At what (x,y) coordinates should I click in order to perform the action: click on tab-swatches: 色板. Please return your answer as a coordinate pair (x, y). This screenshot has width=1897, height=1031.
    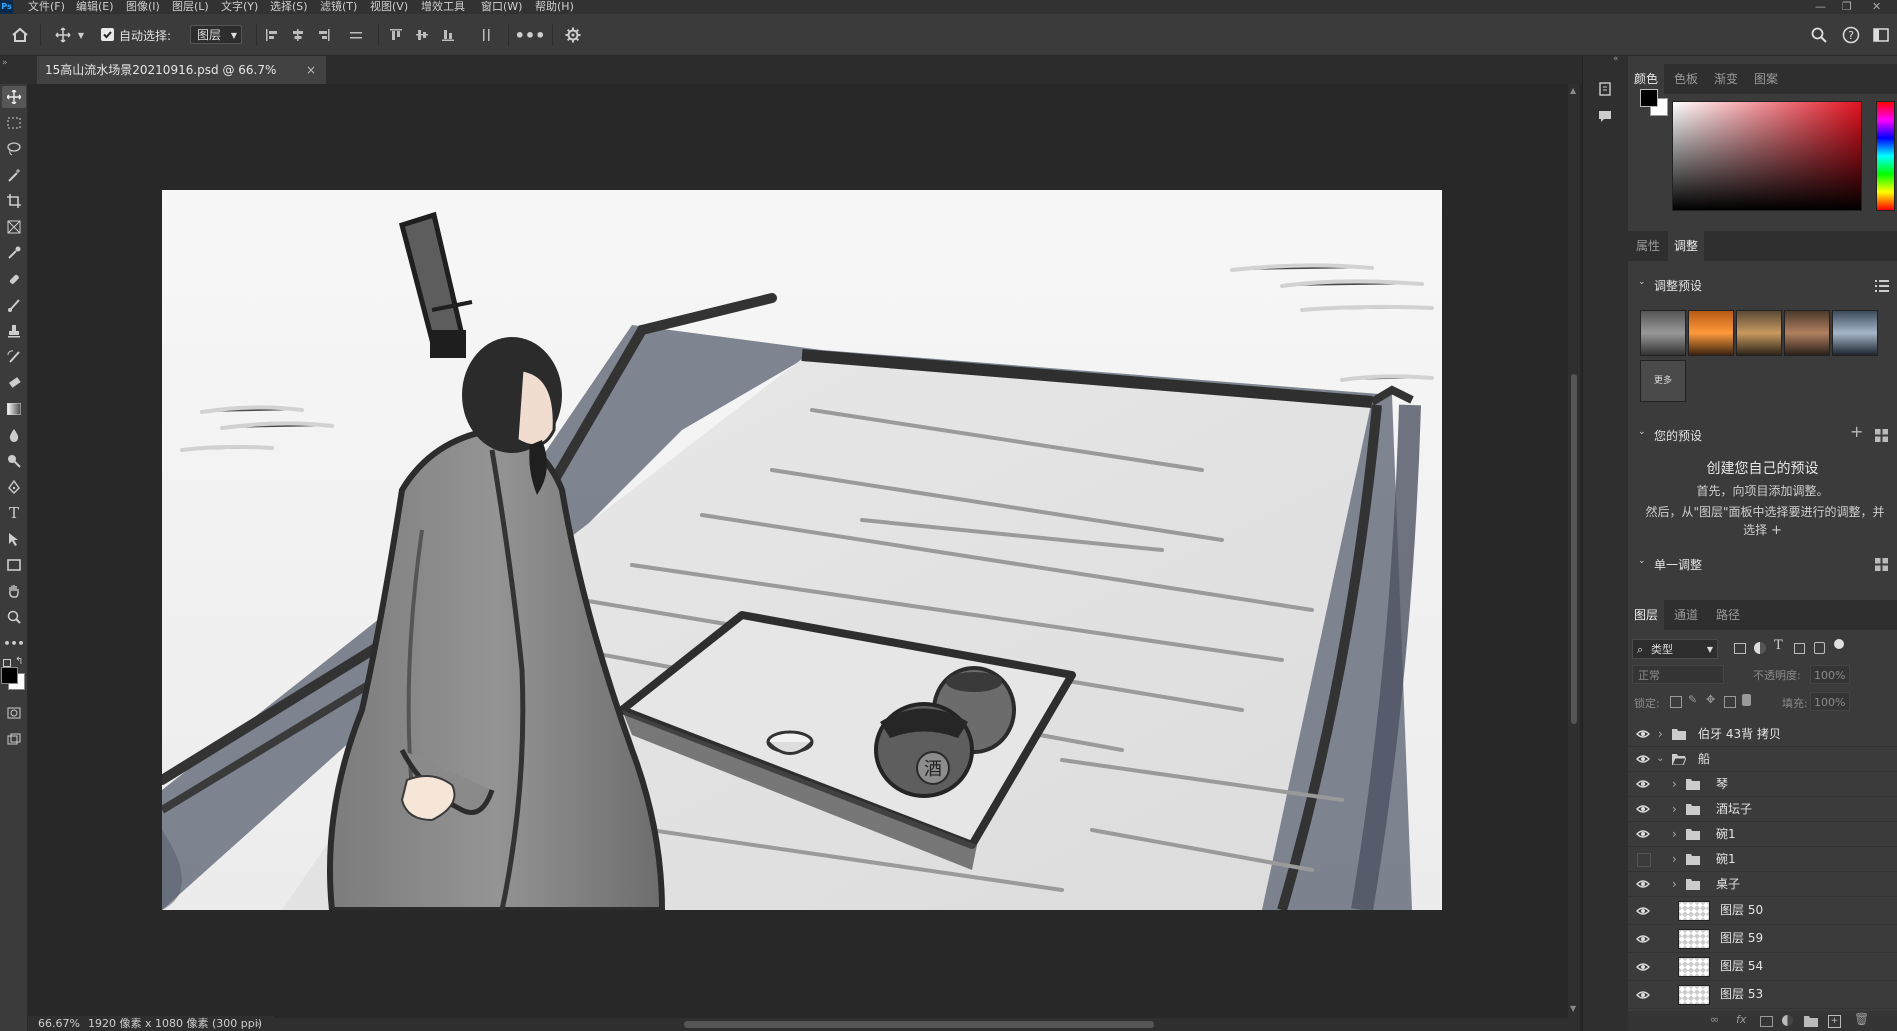
    Looking at the image, I should click on (1686, 79).